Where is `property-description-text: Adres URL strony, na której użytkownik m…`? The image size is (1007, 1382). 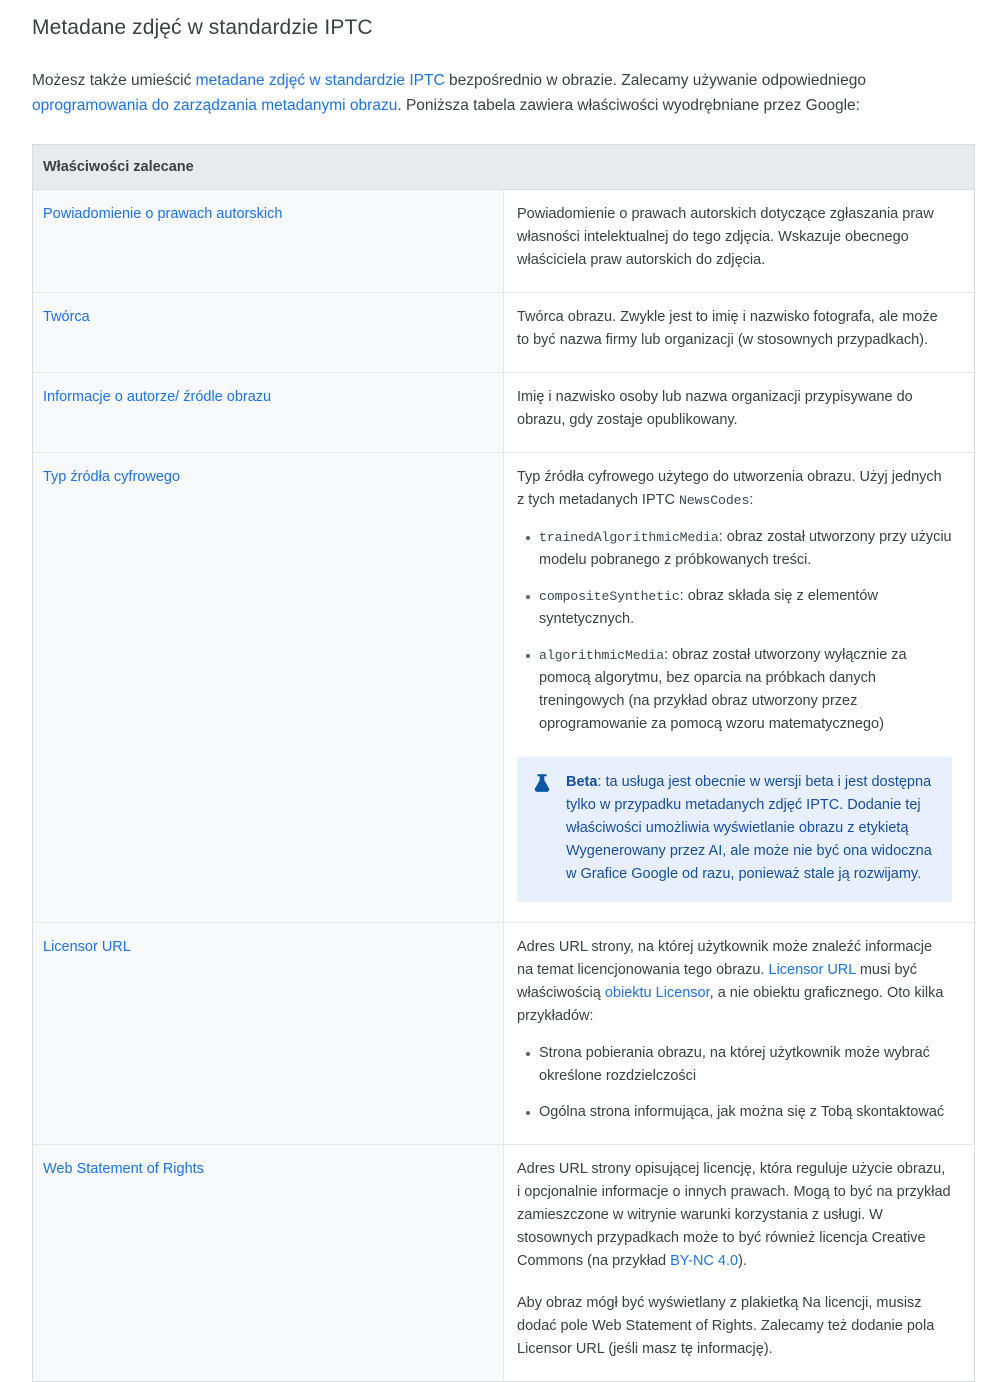
property-description-text: Adres URL strony, na której użytkownik m… is located at coordinates (734, 982).